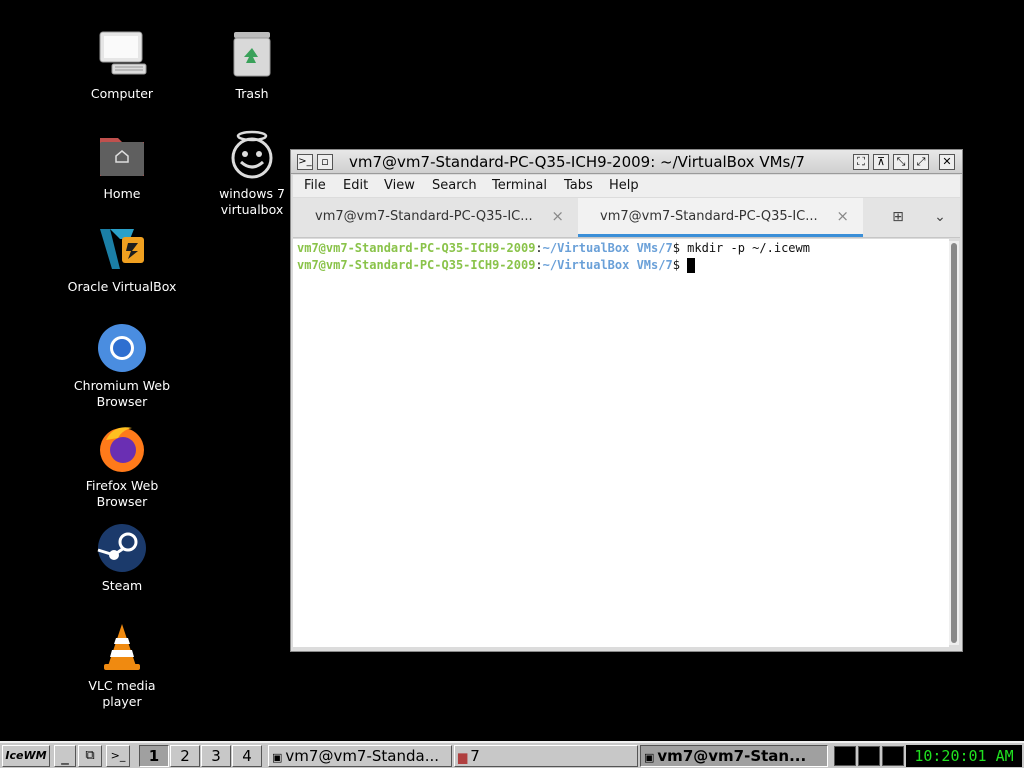 The width and height of the screenshot is (1024, 768). I want to click on terminal-launcher-icon: >_, so click(118, 756).